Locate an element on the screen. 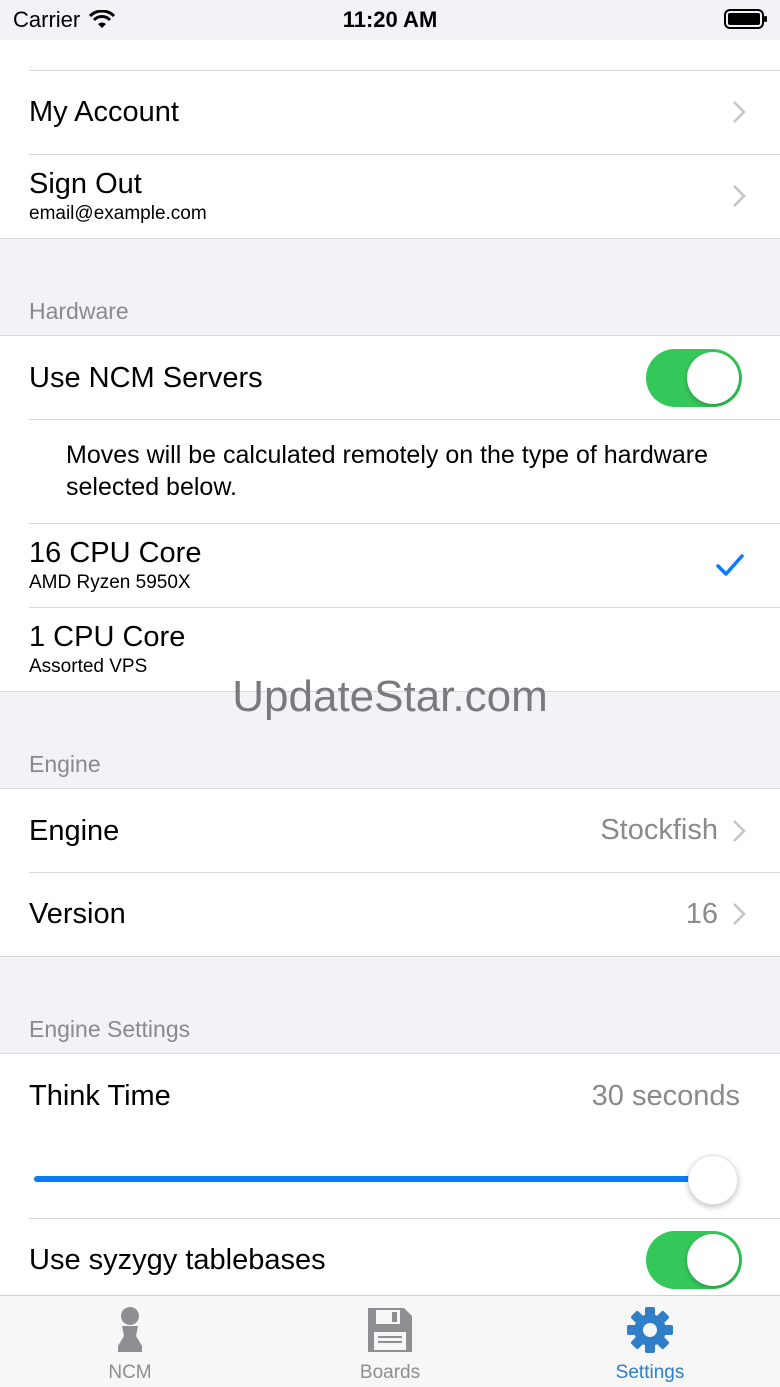 The width and height of the screenshot is (780, 1387). think-time-slider is located at coordinates (390, 1178).